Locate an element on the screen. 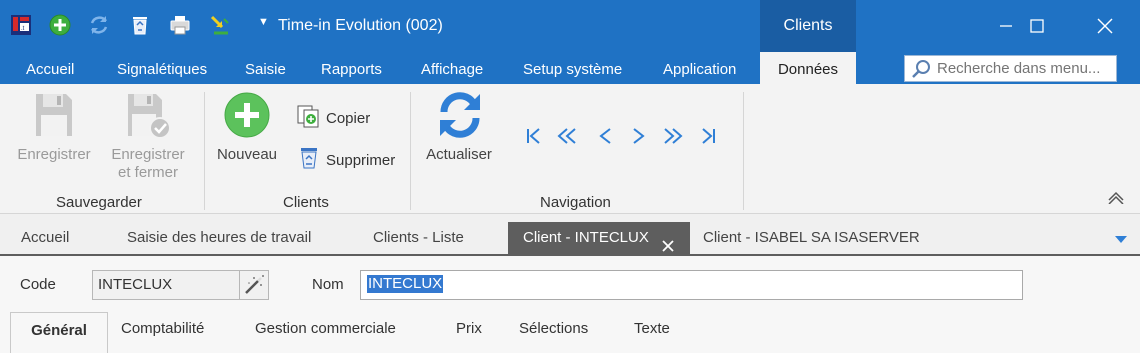 This screenshot has width=1140, height=353. tab-application: Application is located at coordinates (699, 68).